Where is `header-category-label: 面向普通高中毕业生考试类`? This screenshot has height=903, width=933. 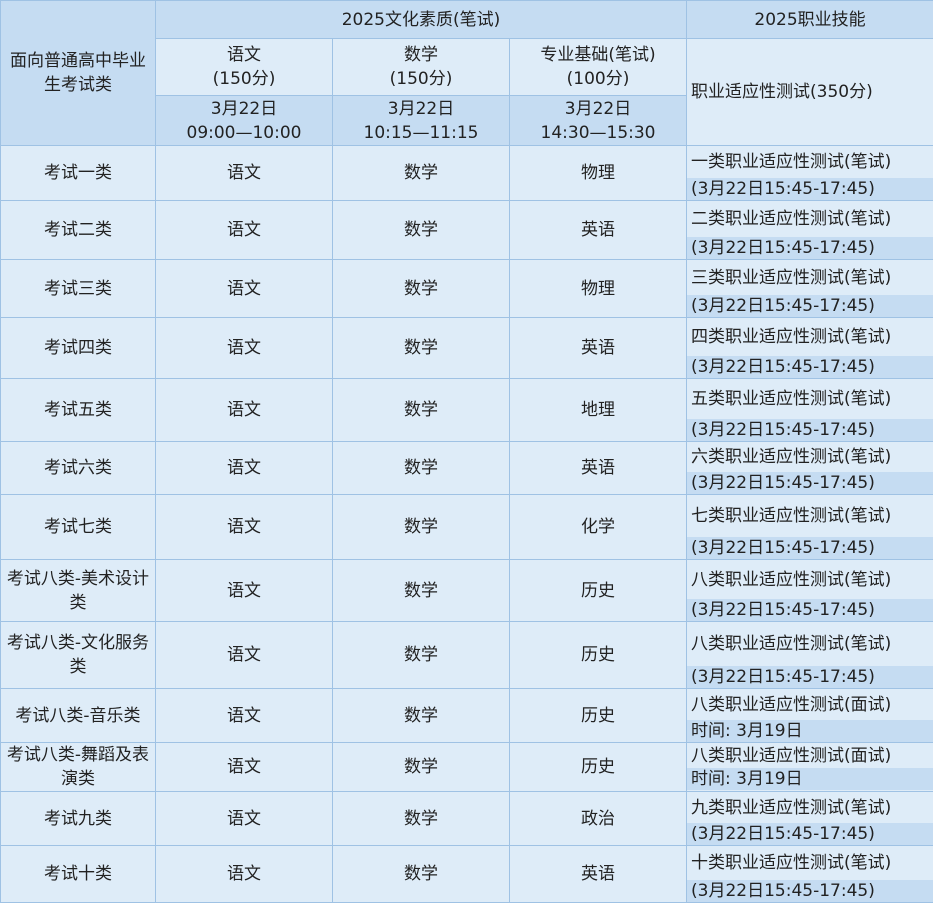 header-category-label: 面向普通高中毕业生考试类 is located at coordinates (78, 73).